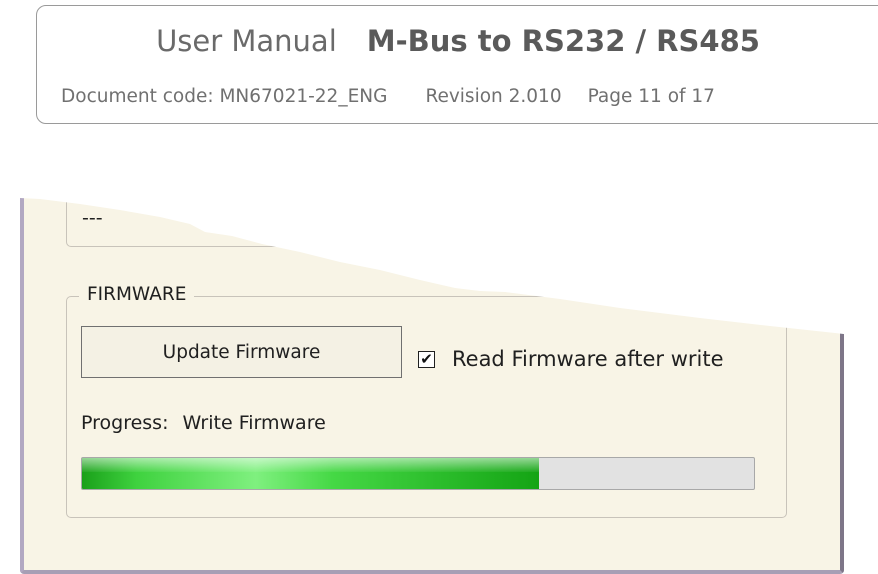 The height and width of the screenshot is (574, 878). Describe the element at coordinates (651, 96) in the screenshot. I see `document-page: Page 11 of 17` at that location.